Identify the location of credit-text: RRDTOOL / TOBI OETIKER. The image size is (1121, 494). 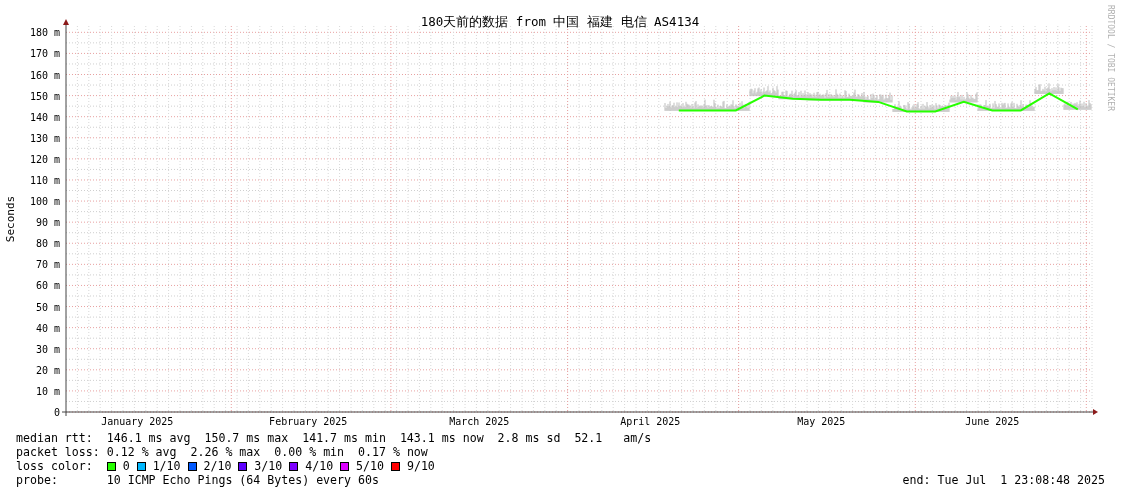
(1110, 58).